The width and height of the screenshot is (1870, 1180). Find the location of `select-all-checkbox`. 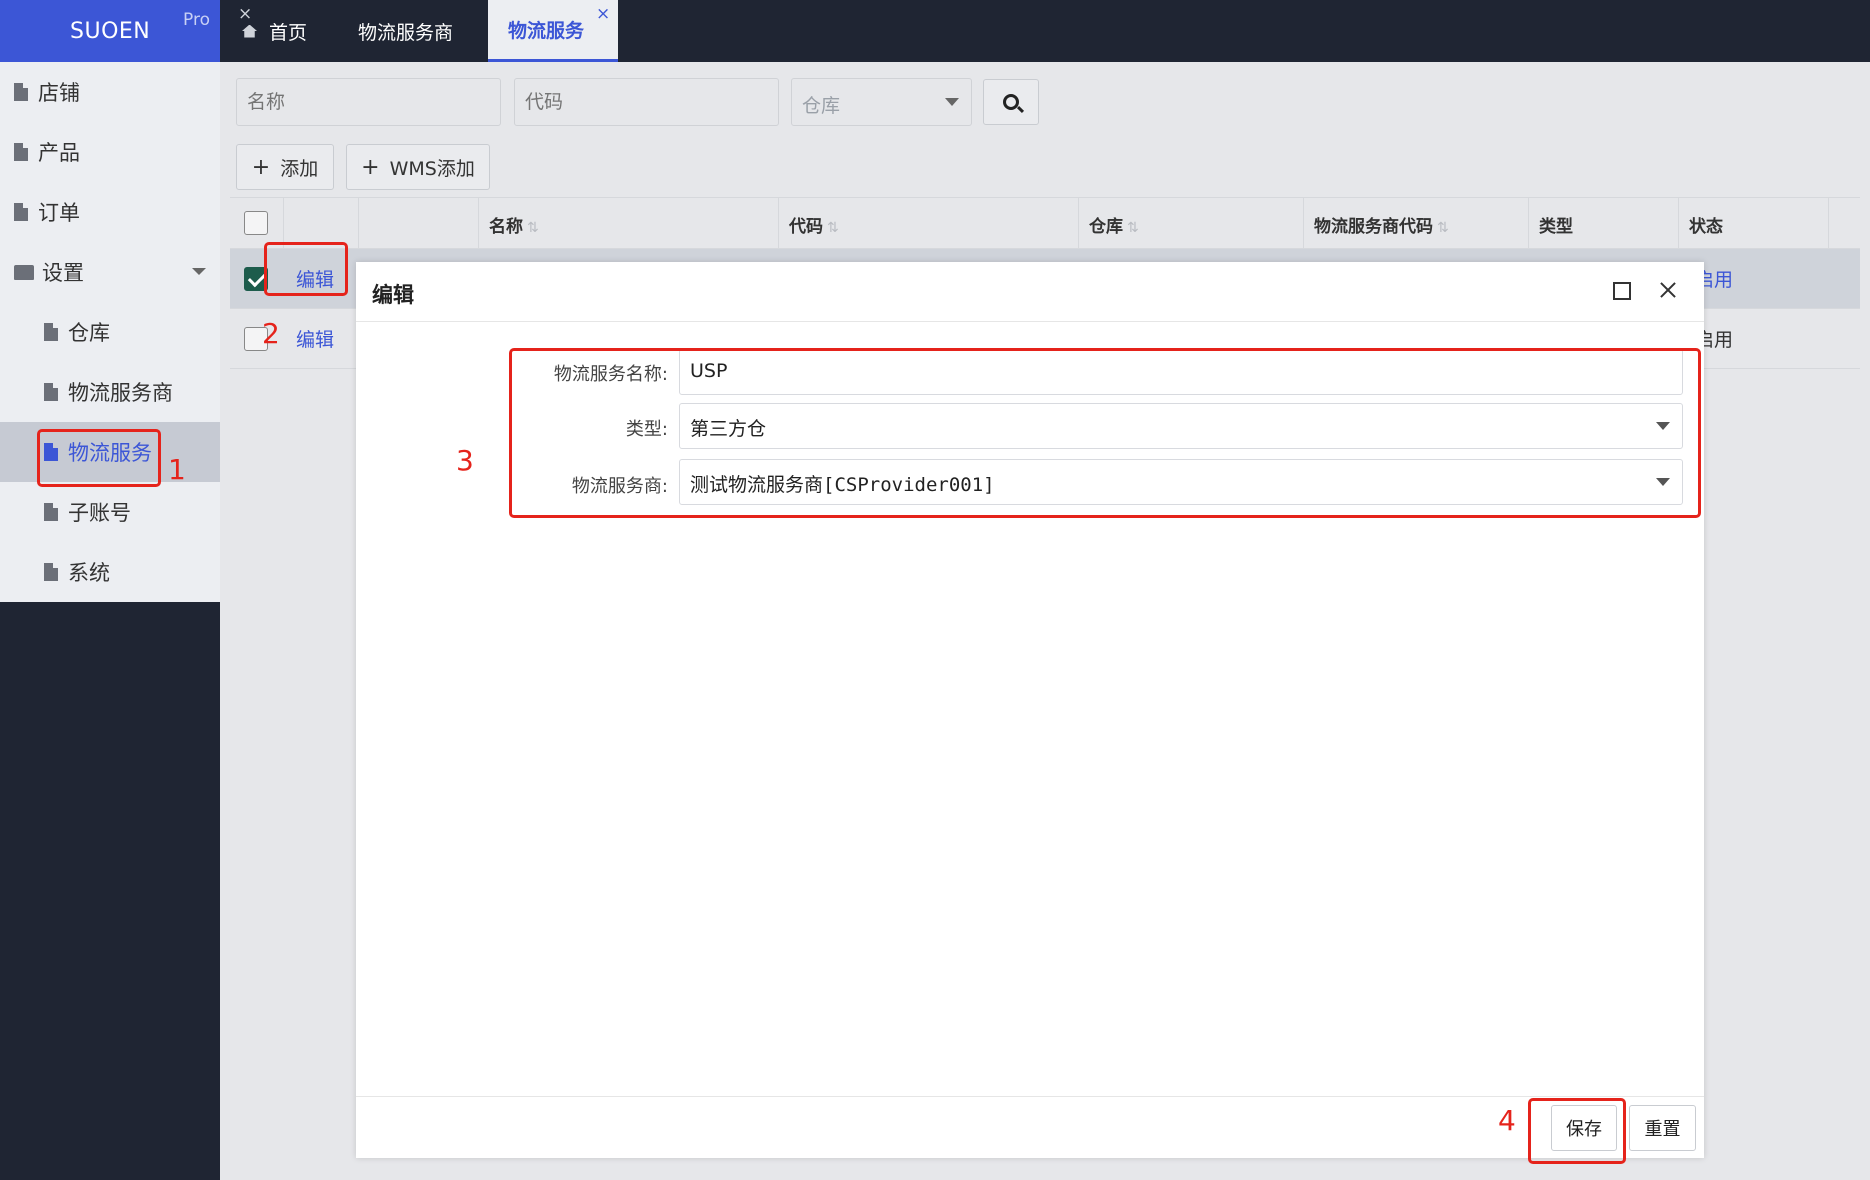

select-all-checkbox is located at coordinates (256, 223).